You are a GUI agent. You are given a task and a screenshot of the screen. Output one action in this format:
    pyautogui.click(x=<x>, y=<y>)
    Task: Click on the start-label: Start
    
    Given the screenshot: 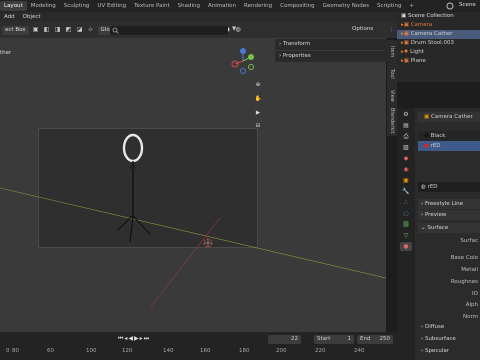 What is the action you would take?
    pyautogui.click(x=324, y=339)
    